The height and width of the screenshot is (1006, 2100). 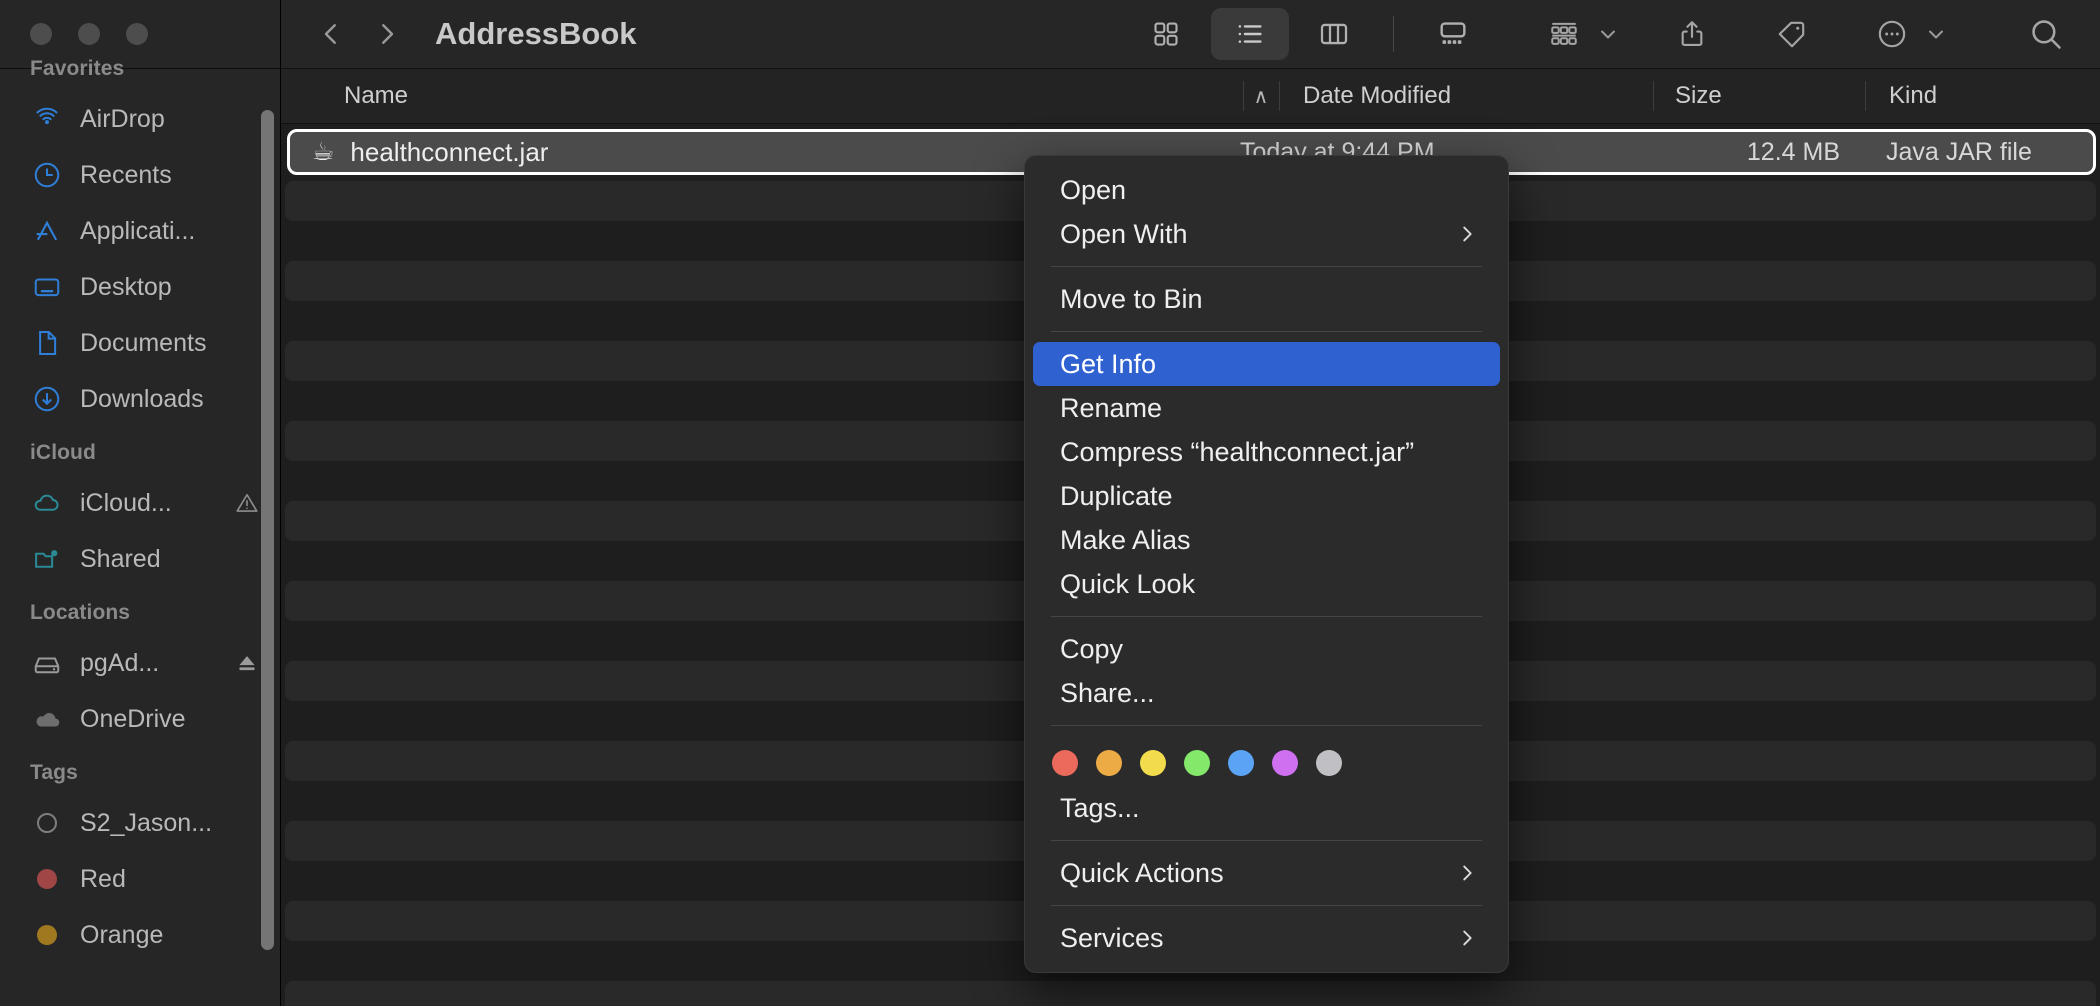 I want to click on menu-item-open-with: Open With, so click(x=1266, y=234).